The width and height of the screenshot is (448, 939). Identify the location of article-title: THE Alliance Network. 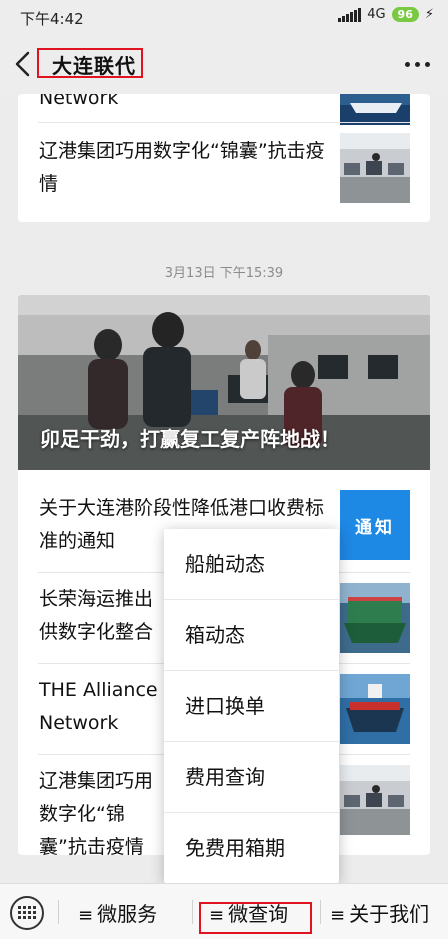
(98, 706).